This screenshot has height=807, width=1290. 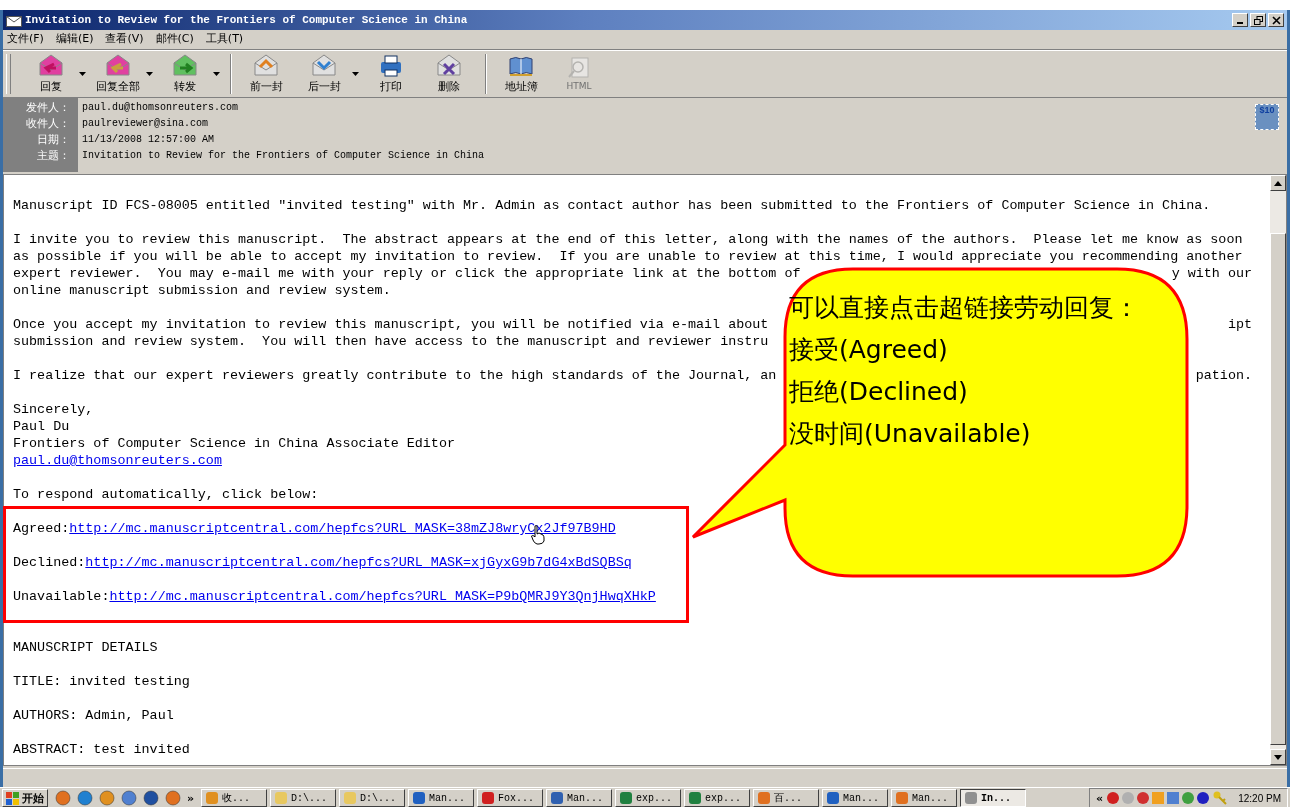 What do you see at coordinates (160, 108) in the screenshot?
I see `header-value: paul.du@thomsonreuters.com` at bounding box center [160, 108].